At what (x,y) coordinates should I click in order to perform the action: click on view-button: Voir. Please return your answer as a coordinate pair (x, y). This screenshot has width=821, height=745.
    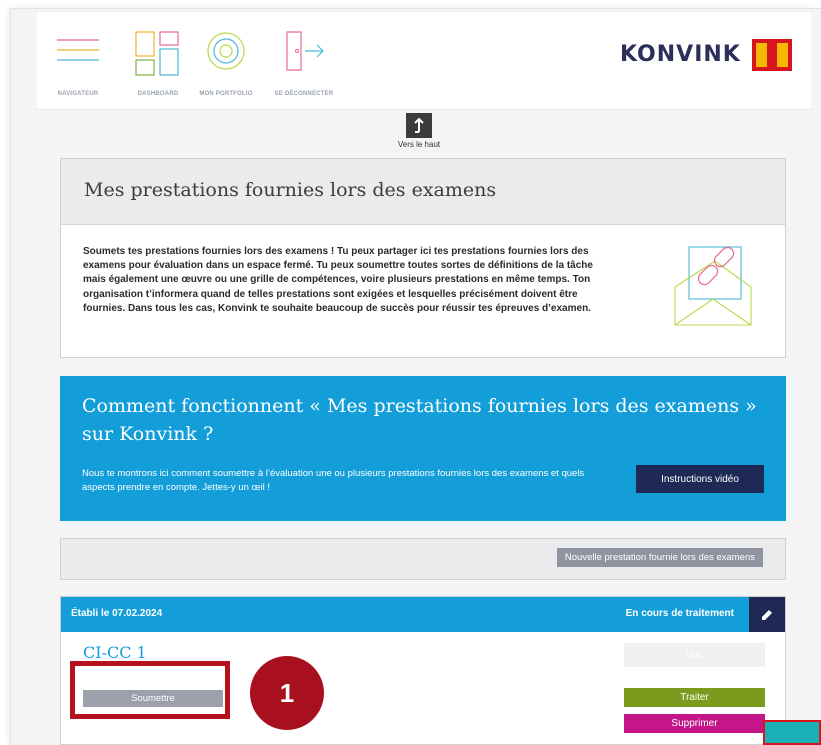
    Looking at the image, I should click on (694, 655).